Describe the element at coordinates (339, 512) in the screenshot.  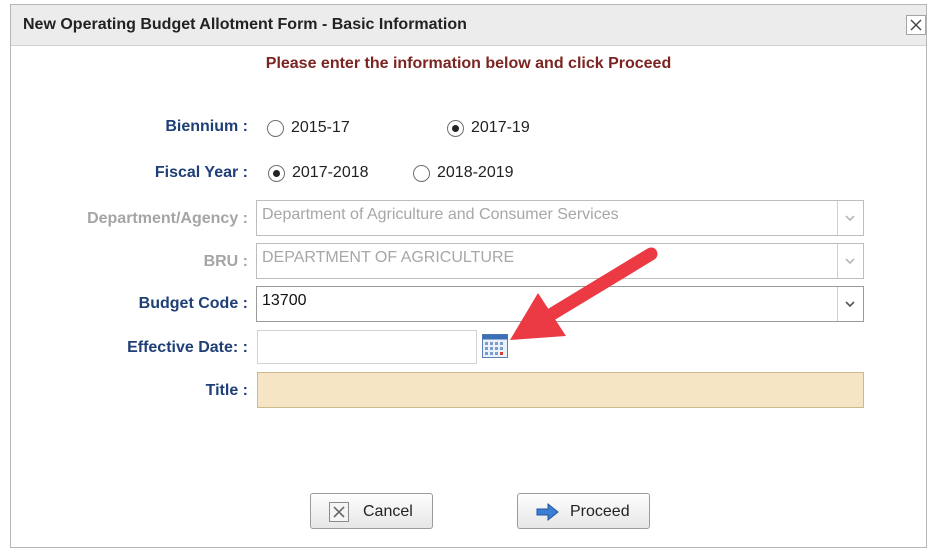
I see `cancel-icon` at that location.